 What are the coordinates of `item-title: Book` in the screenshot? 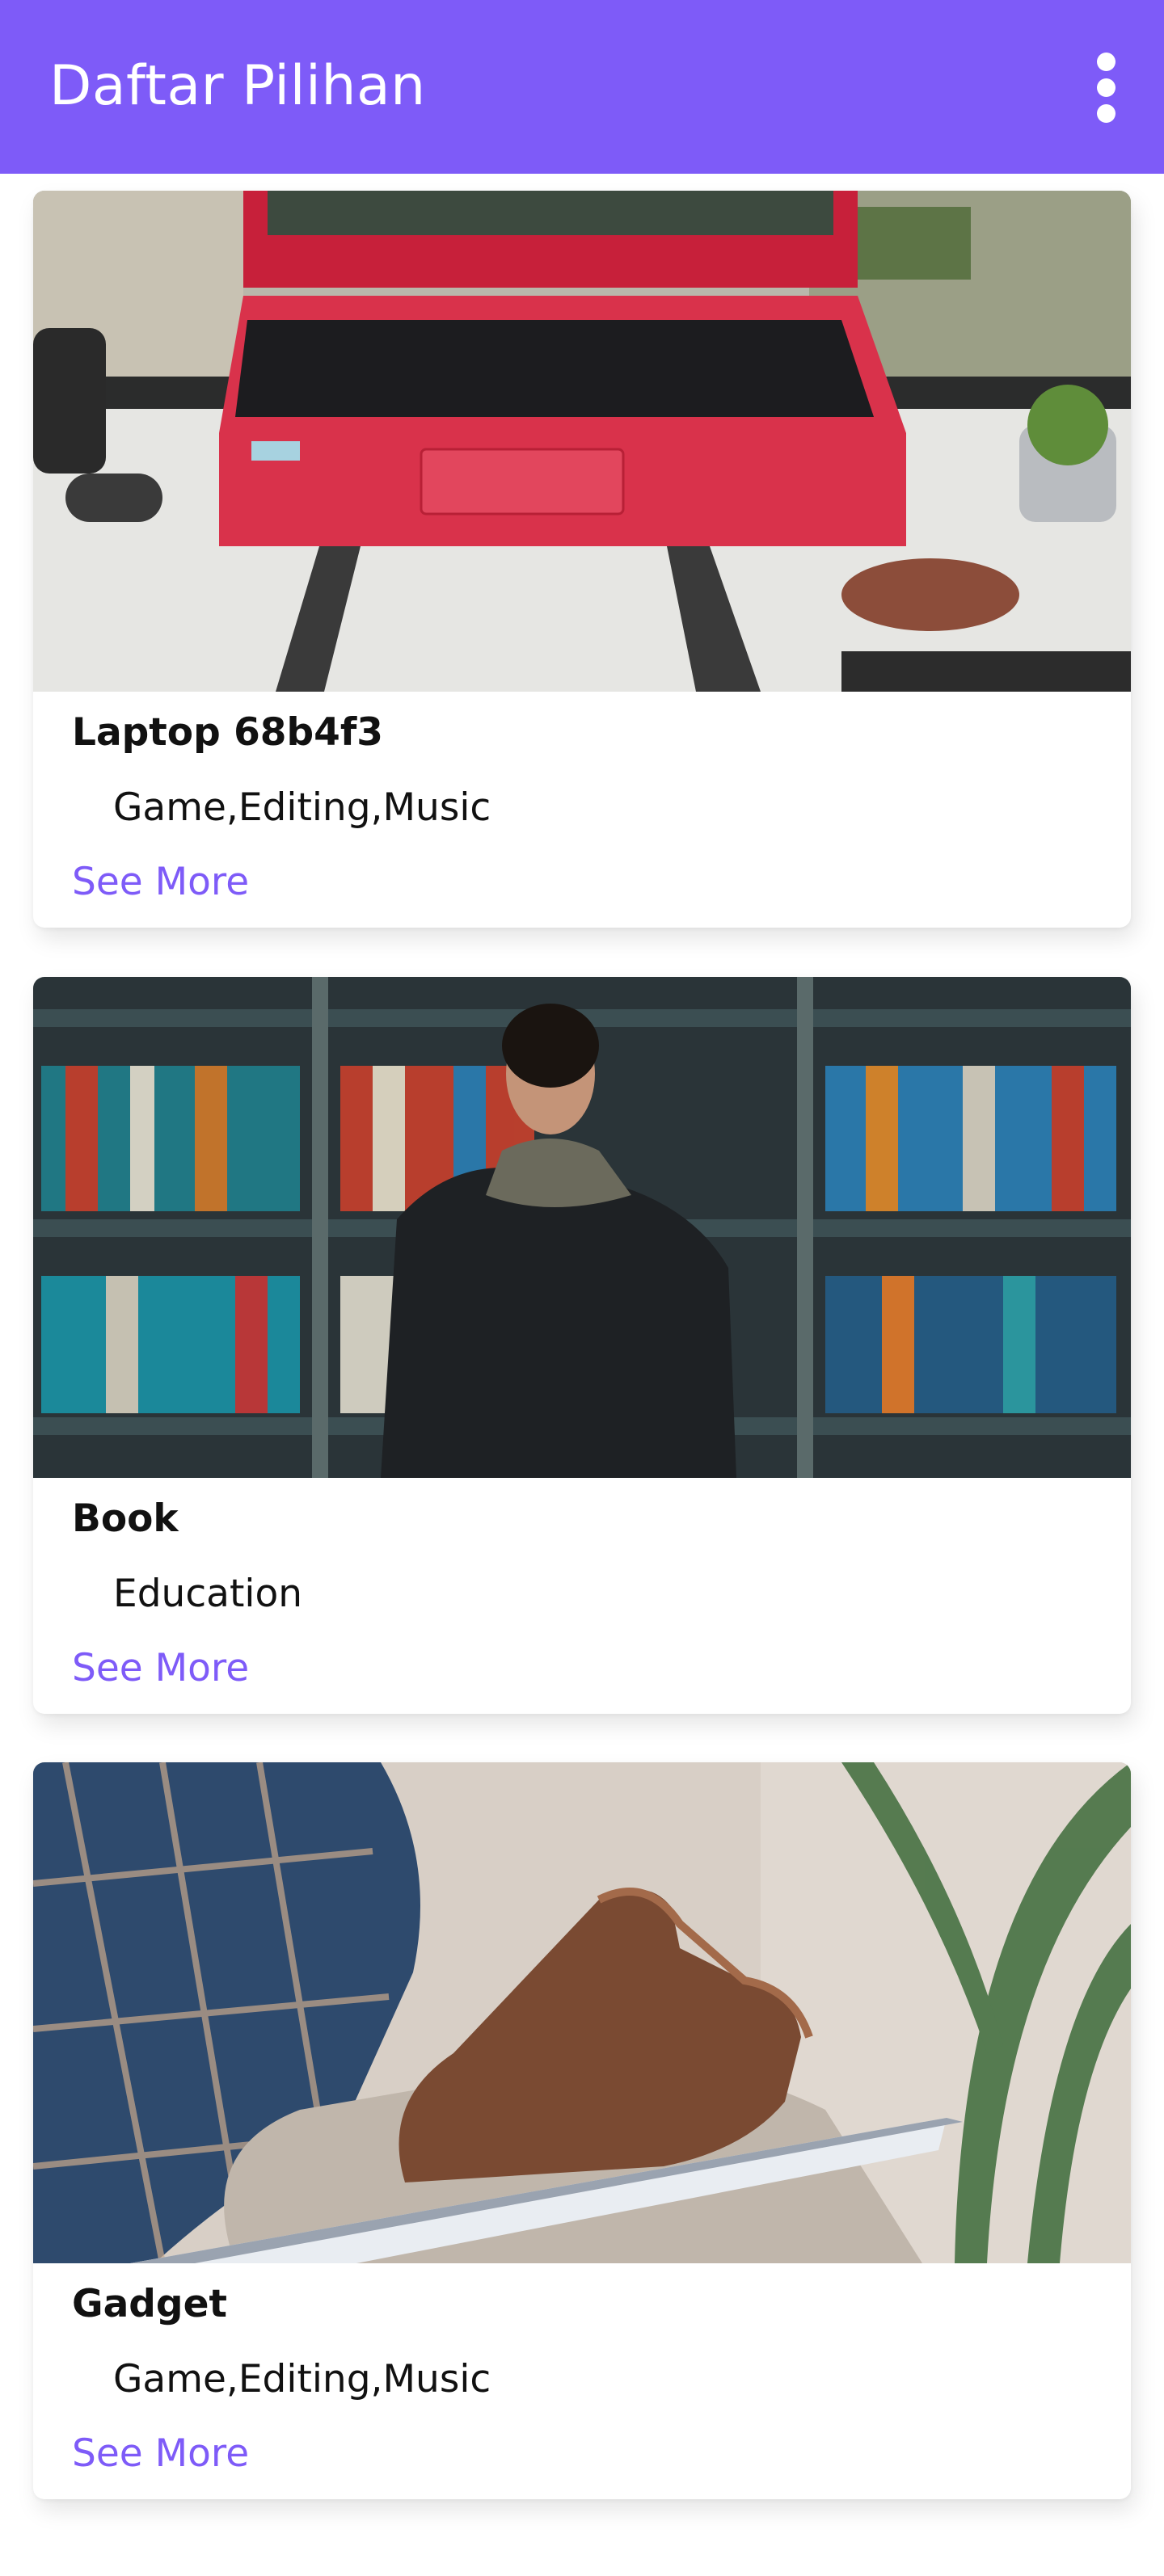 It's located at (125, 1518).